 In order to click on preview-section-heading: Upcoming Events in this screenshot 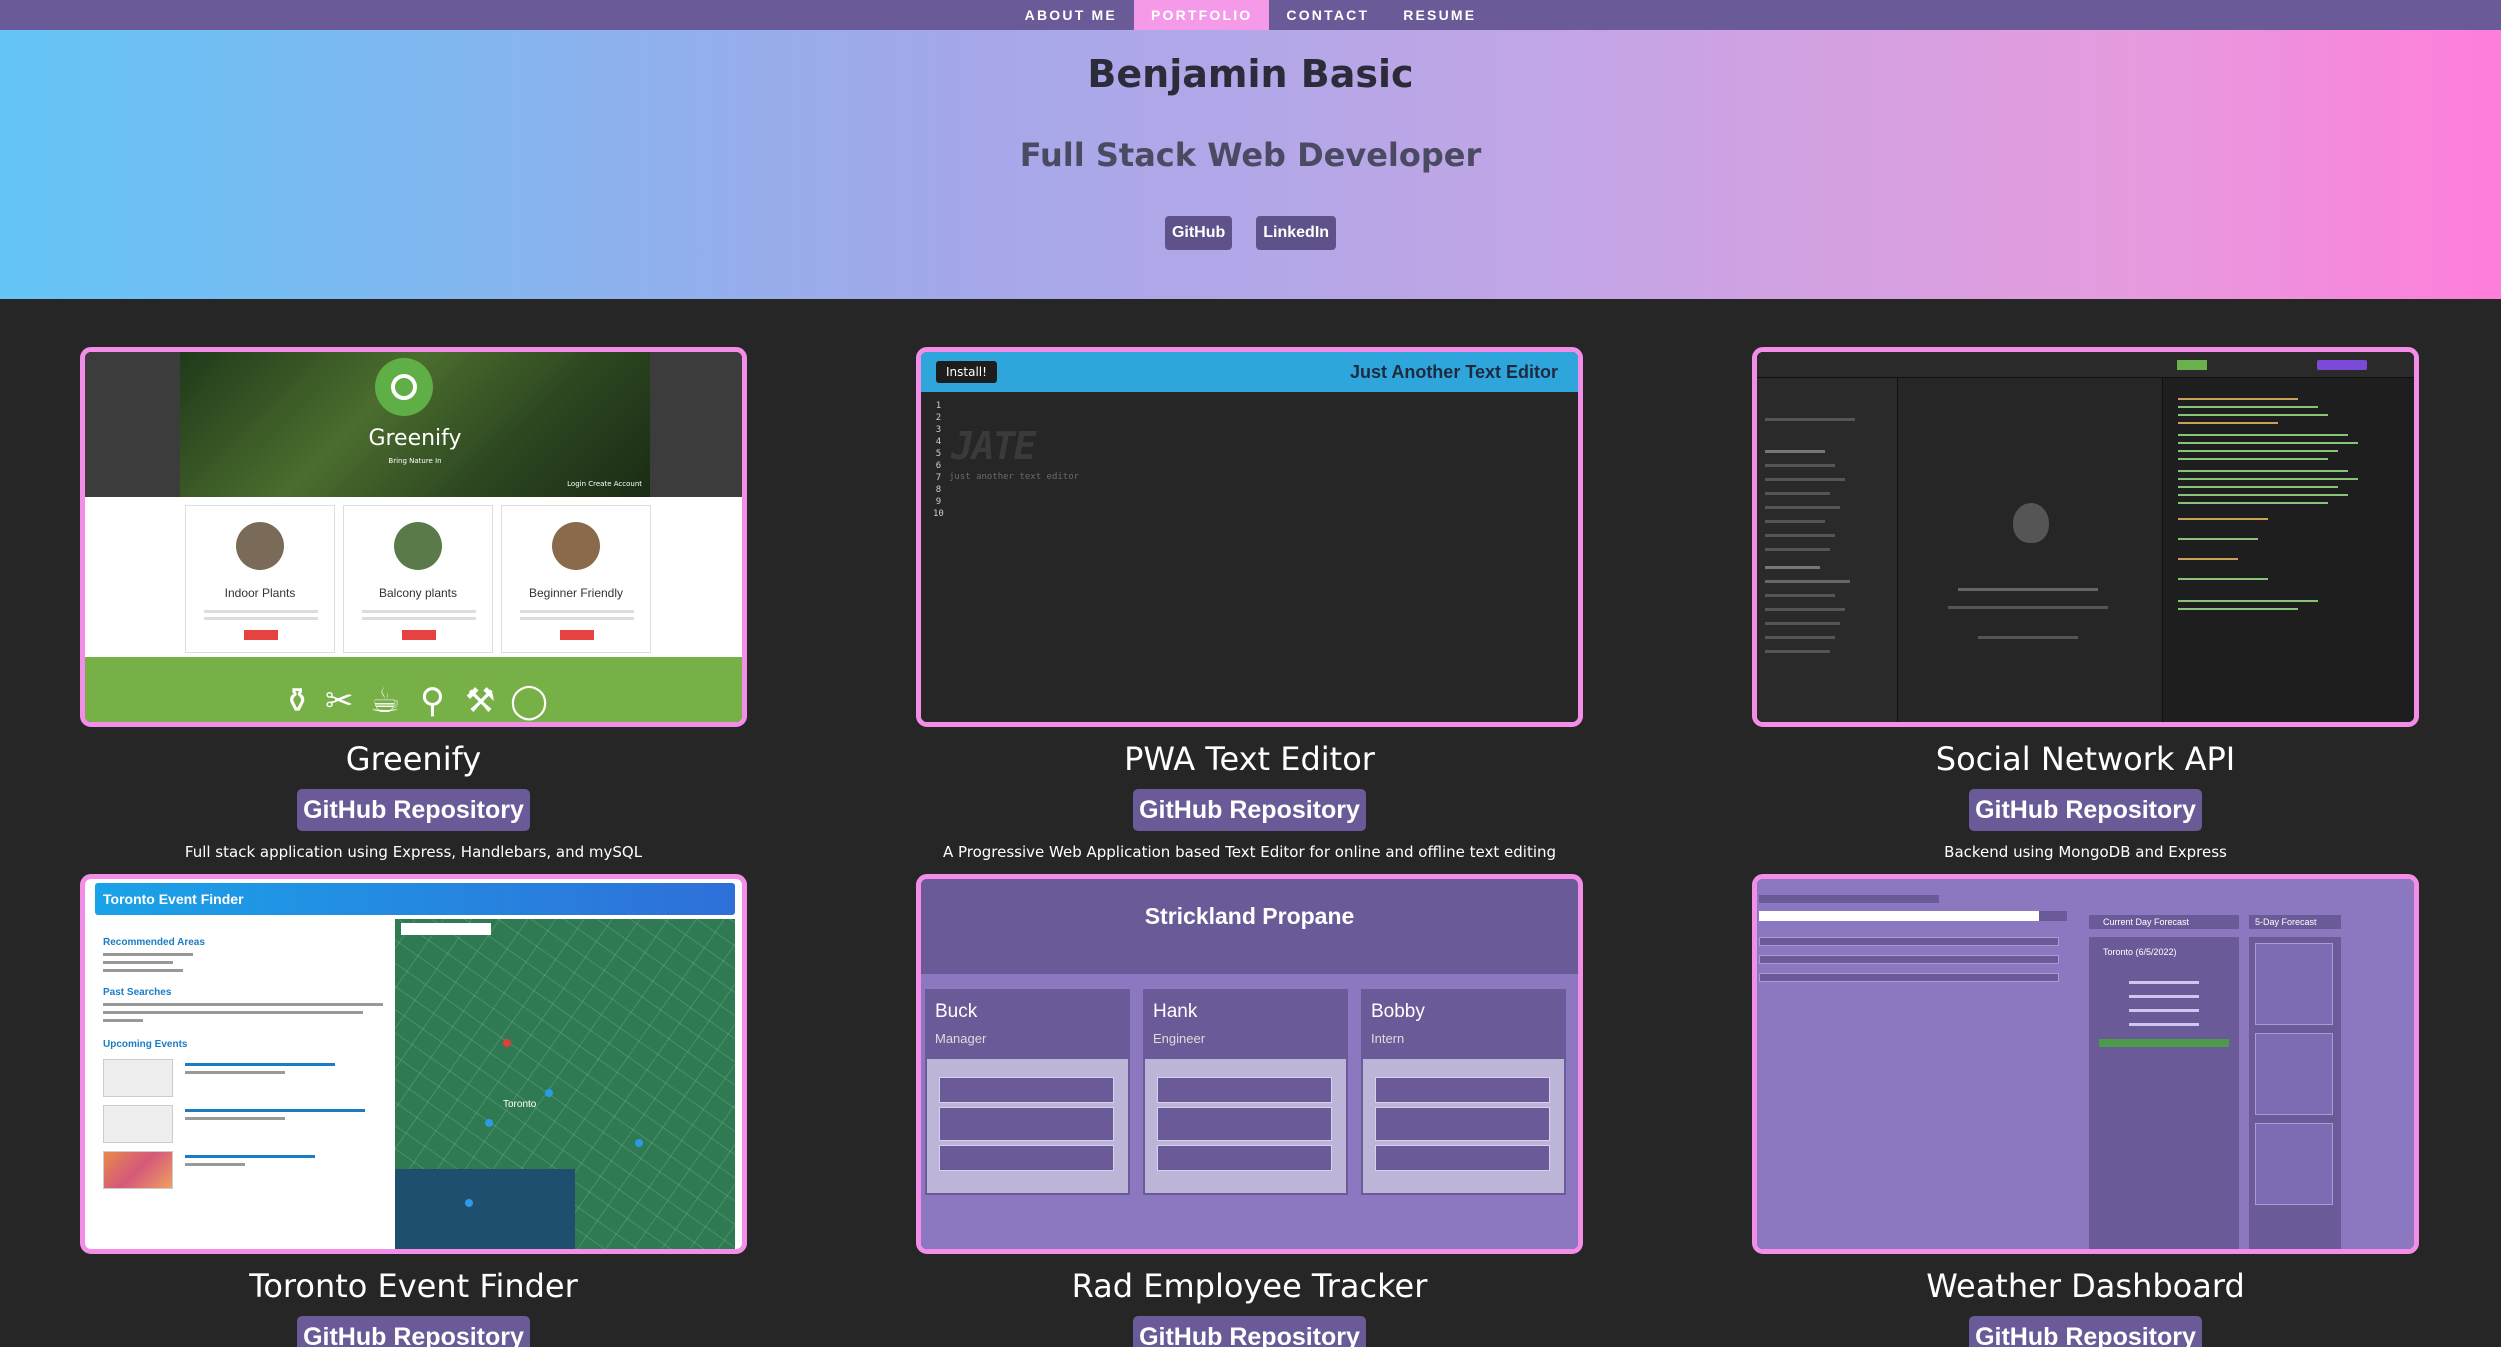, I will do `click(145, 1044)`.